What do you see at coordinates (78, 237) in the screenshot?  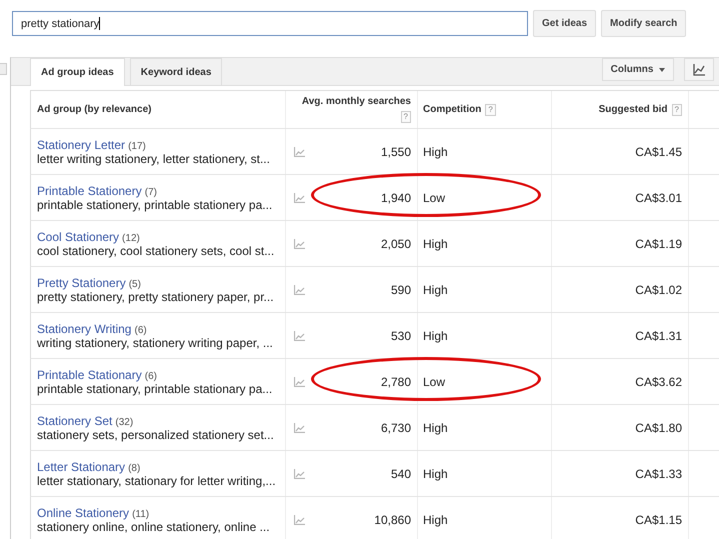 I see `ad-group-link: Cool Stationery` at bounding box center [78, 237].